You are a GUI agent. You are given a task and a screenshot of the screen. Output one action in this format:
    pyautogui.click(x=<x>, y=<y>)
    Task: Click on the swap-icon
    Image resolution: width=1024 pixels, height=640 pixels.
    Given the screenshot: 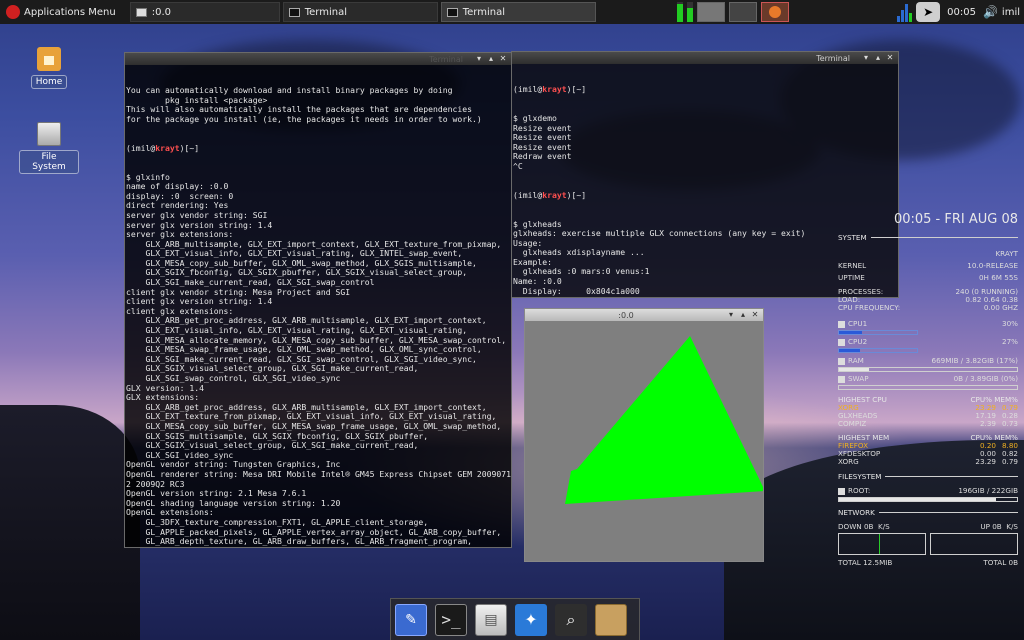 What is the action you would take?
    pyautogui.click(x=841, y=379)
    